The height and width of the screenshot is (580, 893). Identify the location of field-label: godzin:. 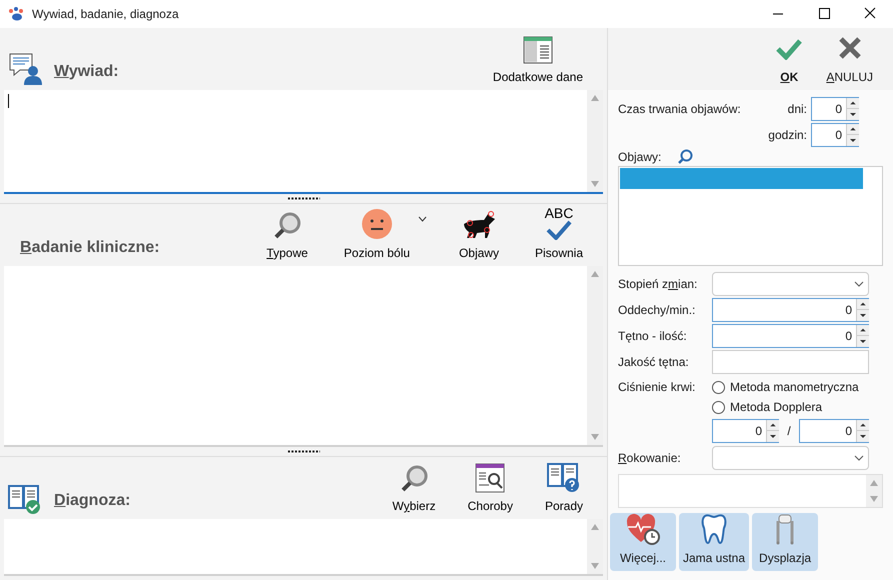
(787, 135).